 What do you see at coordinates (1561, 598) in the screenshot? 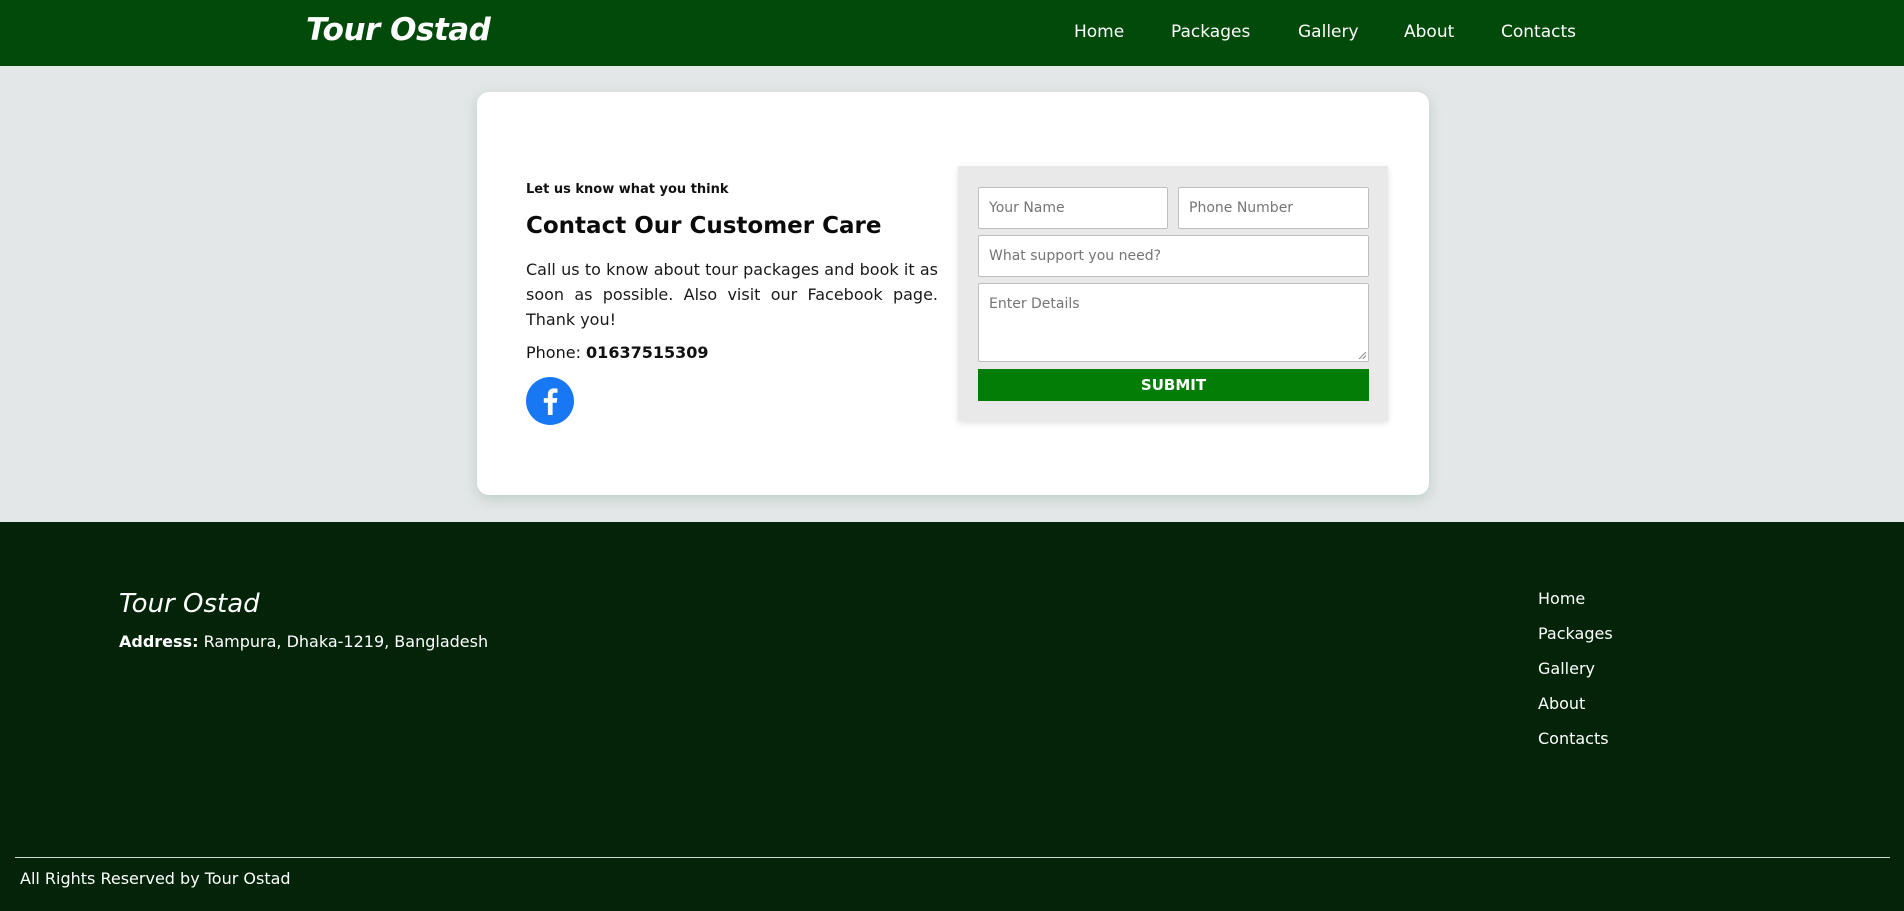
I see `footer-link-home: Home` at bounding box center [1561, 598].